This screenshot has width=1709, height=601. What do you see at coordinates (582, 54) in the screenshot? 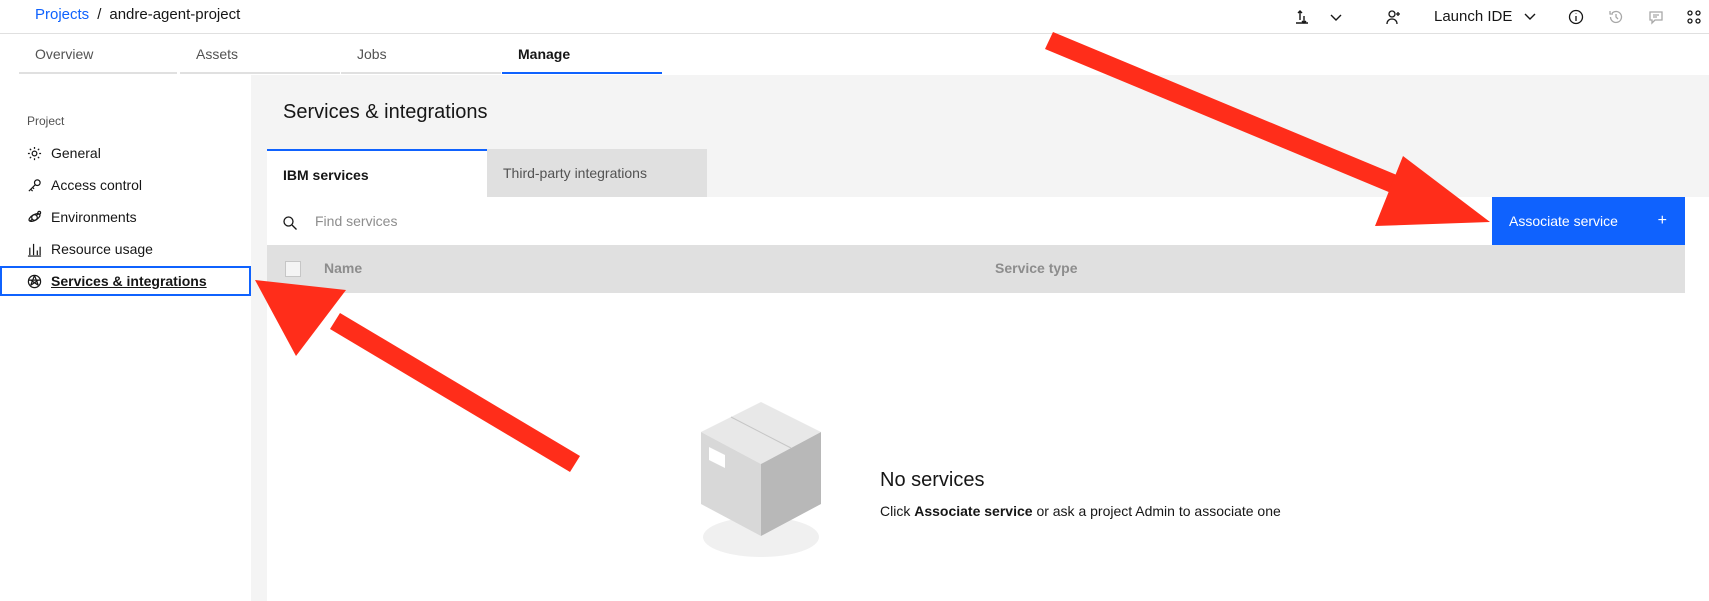
I see `tab-manage: Manage` at bounding box center [582, 54].